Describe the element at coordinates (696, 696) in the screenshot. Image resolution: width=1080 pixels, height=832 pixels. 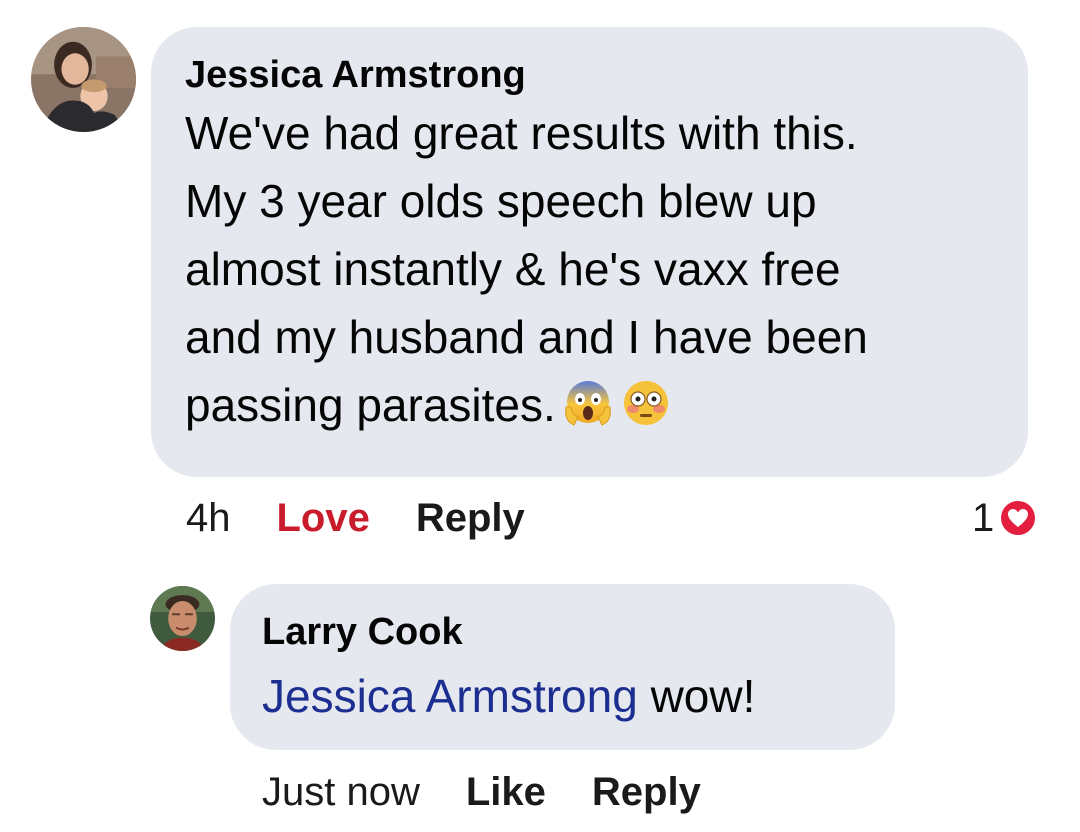
I see `reply-text-content: wow!` at that location.